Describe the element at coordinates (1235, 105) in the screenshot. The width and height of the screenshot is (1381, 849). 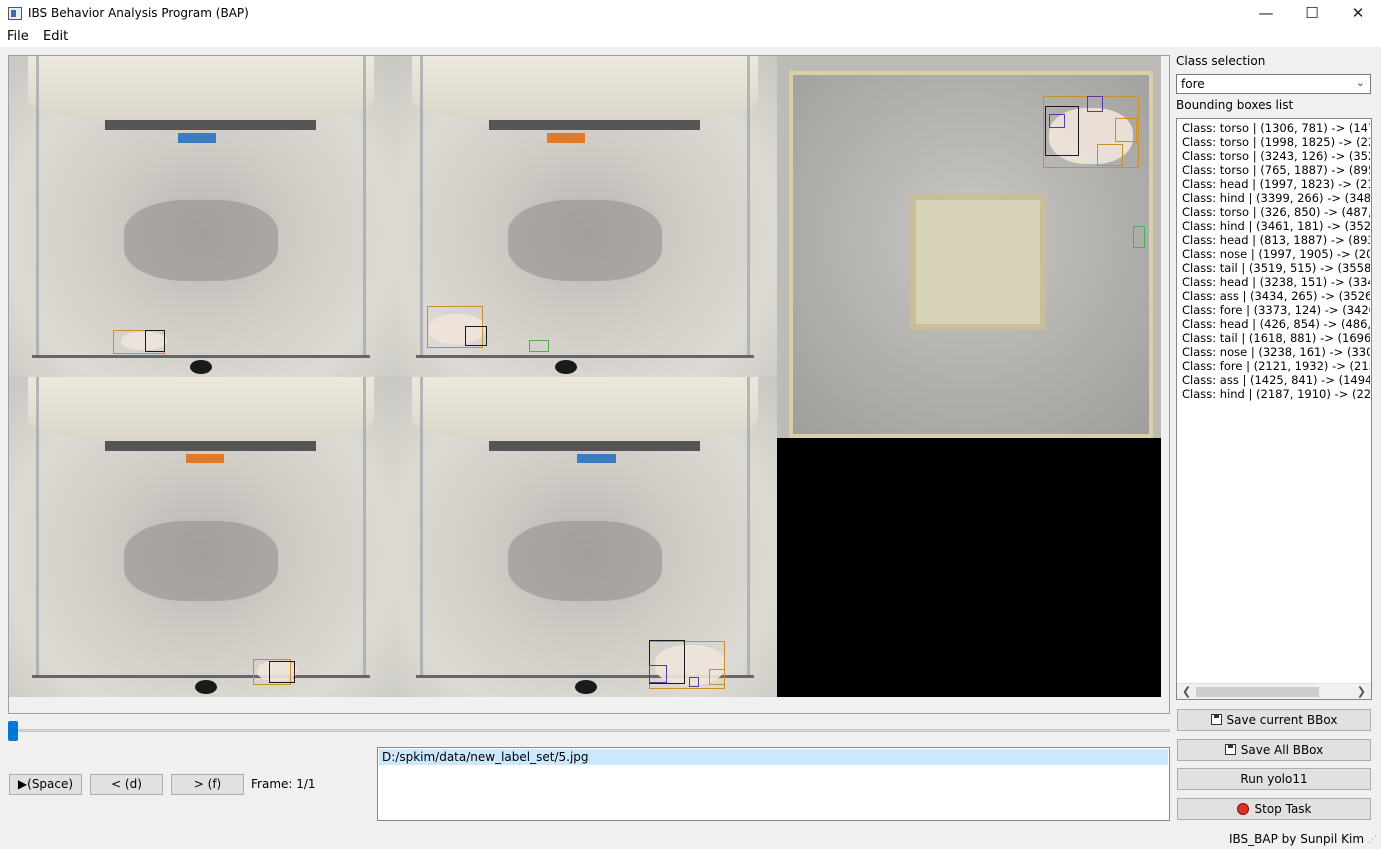
I see `bbox-list-label: Bounding boxes list` at that location.